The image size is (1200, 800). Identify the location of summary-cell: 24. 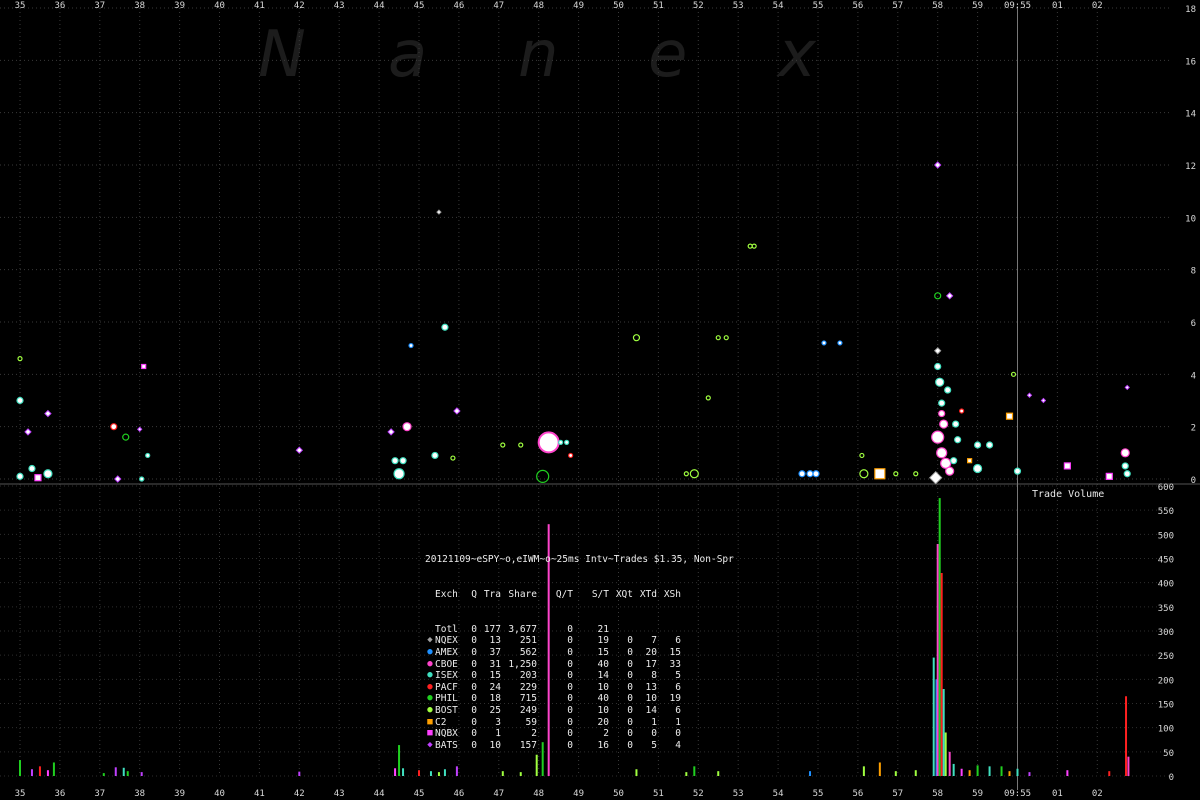
(495, 687).